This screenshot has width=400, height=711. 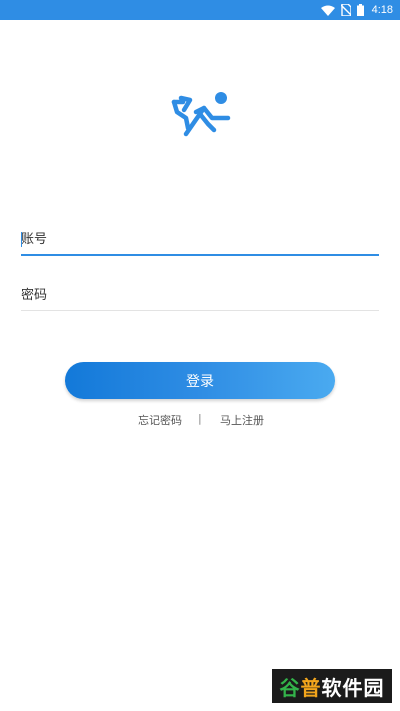 I want to click on status-time: 4:18, so click(x=382, y=10).